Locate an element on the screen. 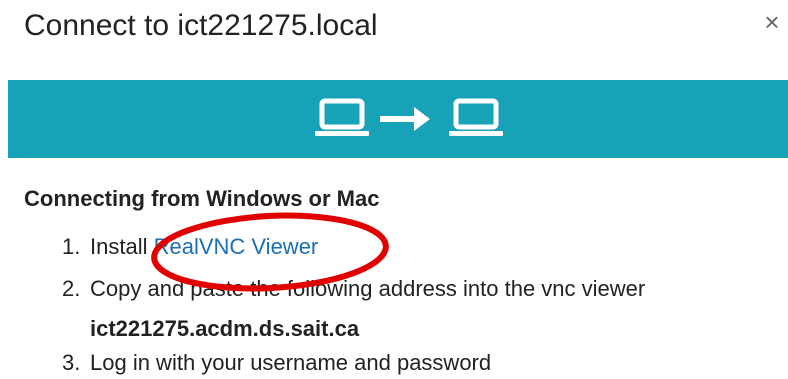 The height and width of the screenshot is (379, 788). step-number: 3. is located at coordinates (71, 362).